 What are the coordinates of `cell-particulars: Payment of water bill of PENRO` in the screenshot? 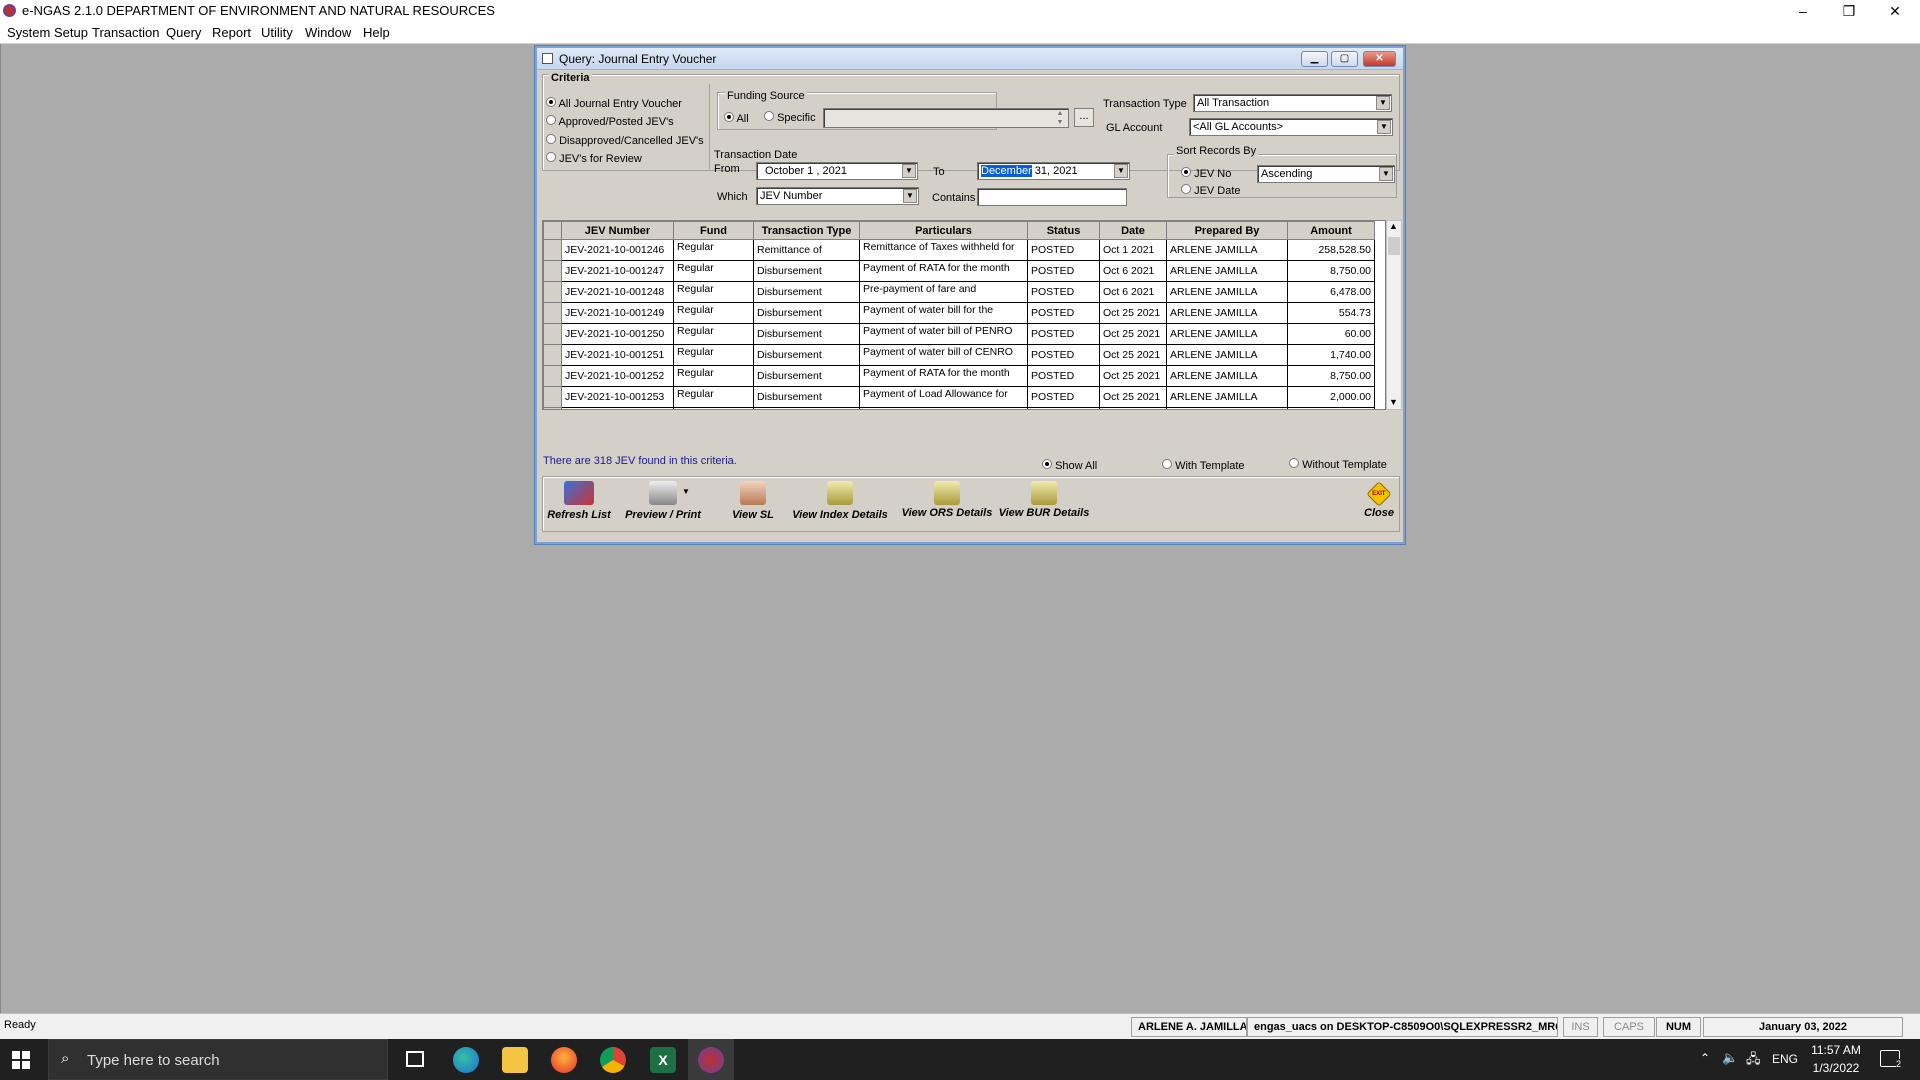 It's located at (943, 334).